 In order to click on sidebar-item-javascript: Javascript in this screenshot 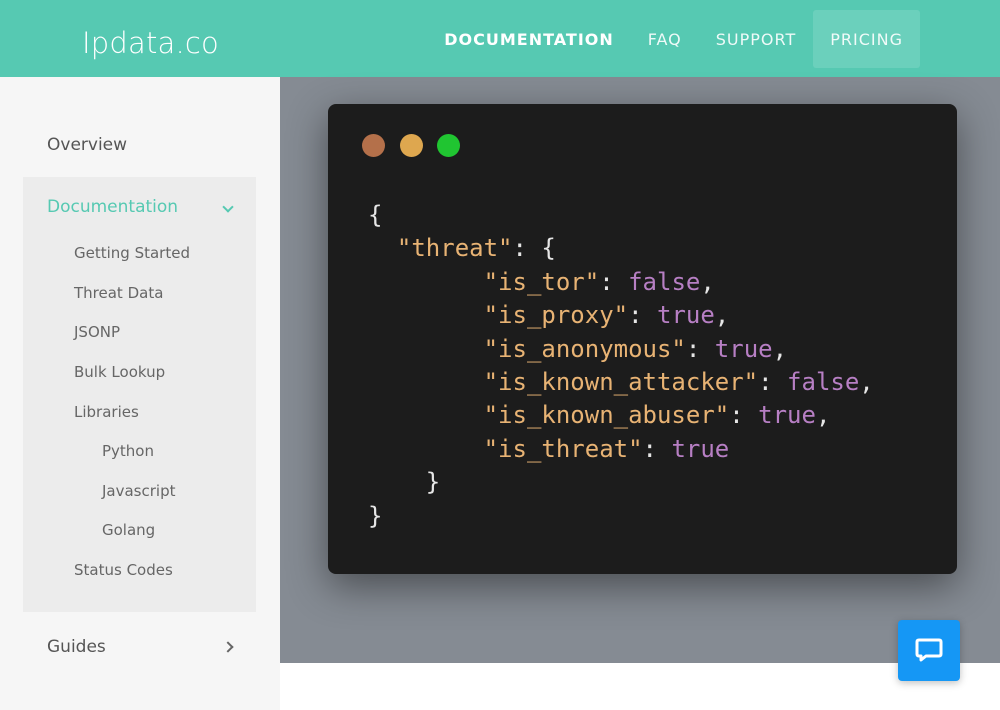, I will do `click(138, 491)`.